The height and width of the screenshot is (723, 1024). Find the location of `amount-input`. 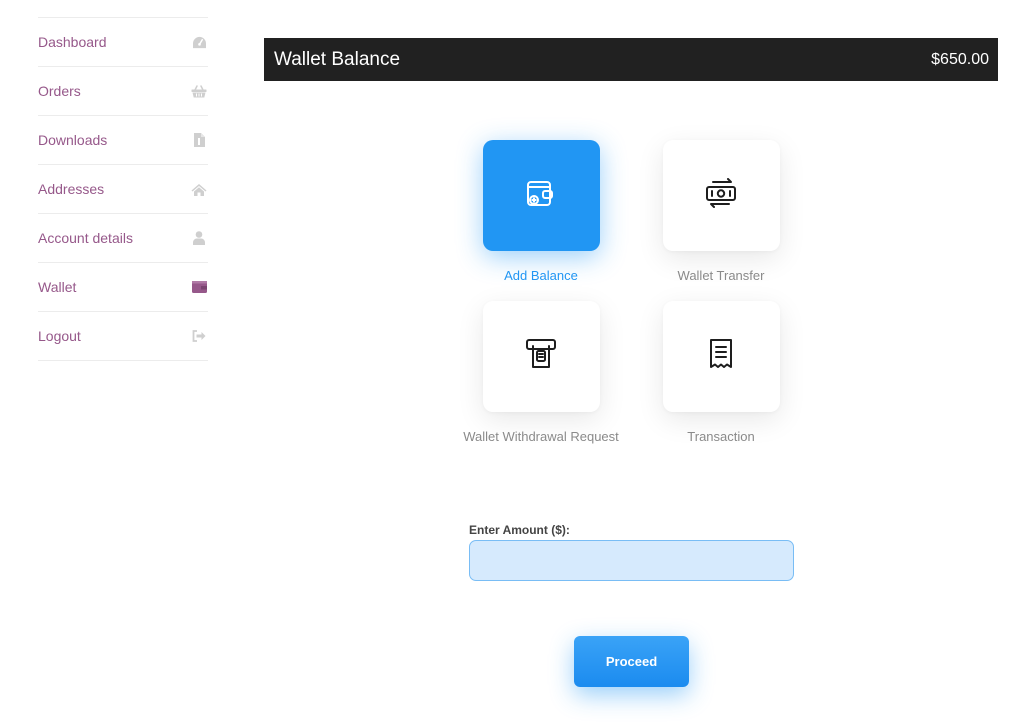

amount-input is located at coordinates (631, 560).